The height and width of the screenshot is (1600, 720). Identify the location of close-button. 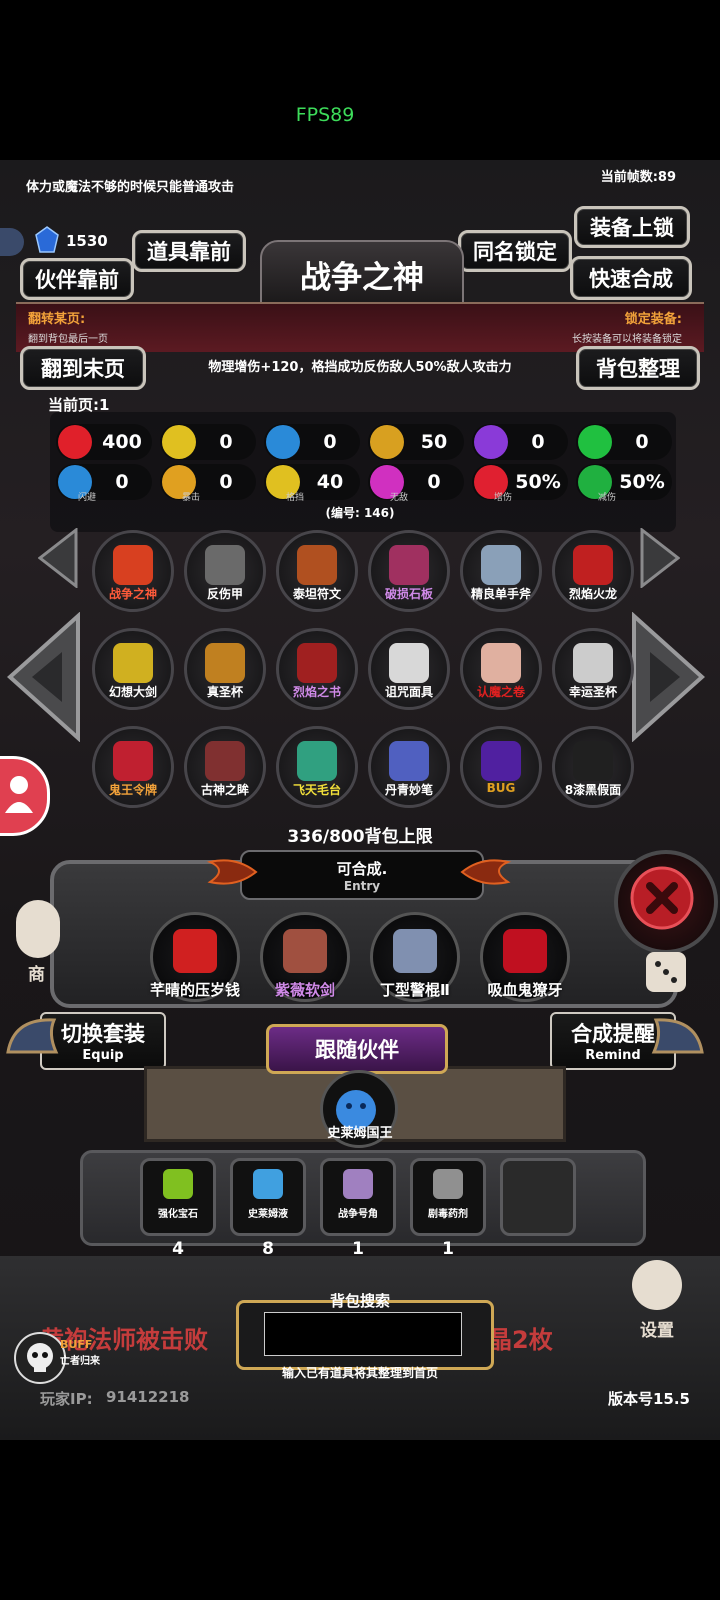
(666, 902).